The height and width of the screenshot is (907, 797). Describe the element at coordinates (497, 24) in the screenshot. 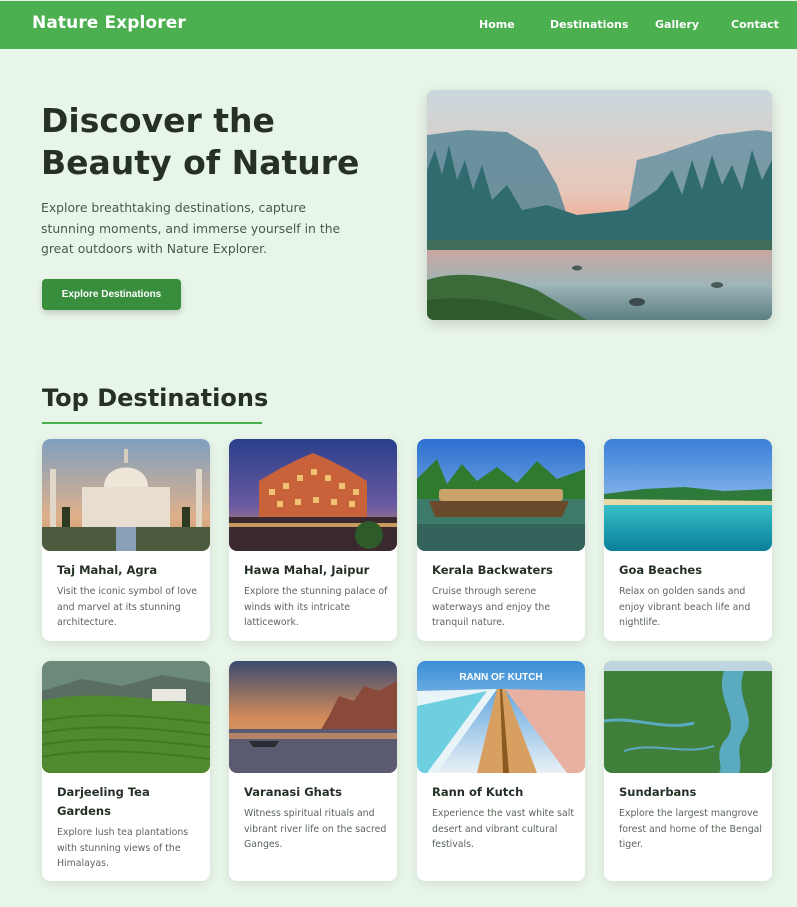

I see `nav-link-home: Home` at that location.